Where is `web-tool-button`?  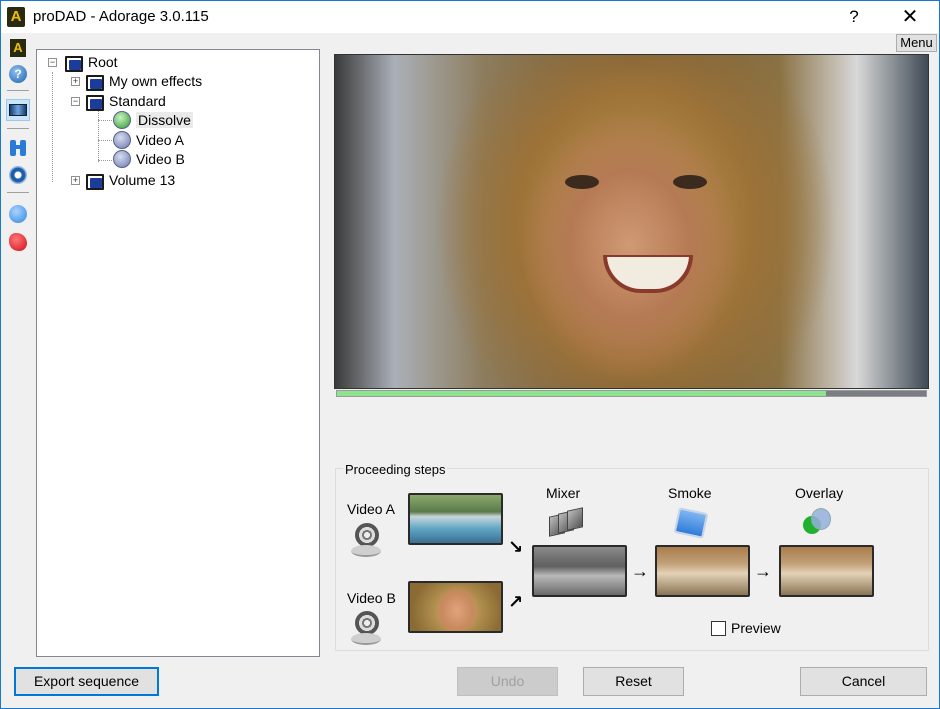 web-tool-button is located at coordinates (18, 214).